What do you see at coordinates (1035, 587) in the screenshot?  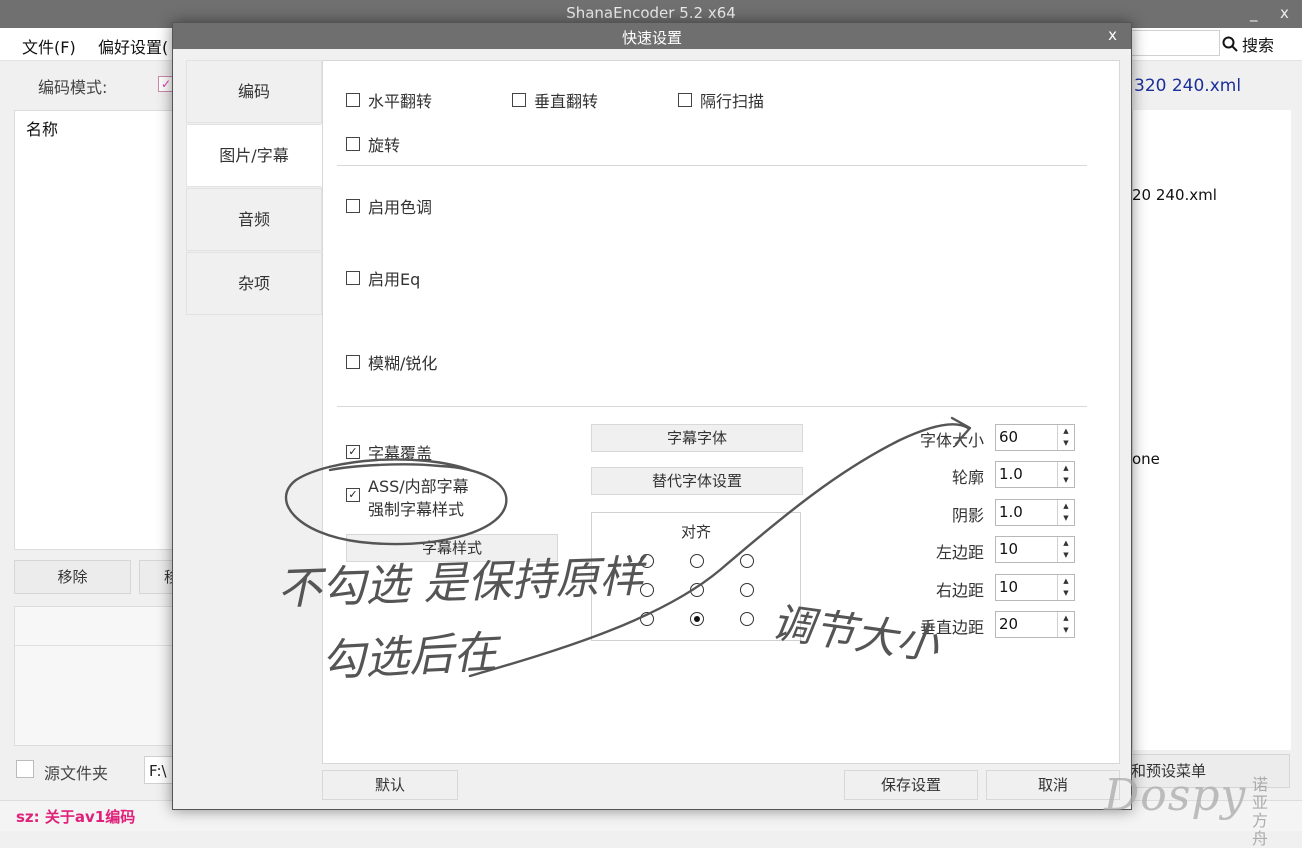 I see `right-margin-spinner: 10 ▲ ▼` at bounding box center [1035, 587].